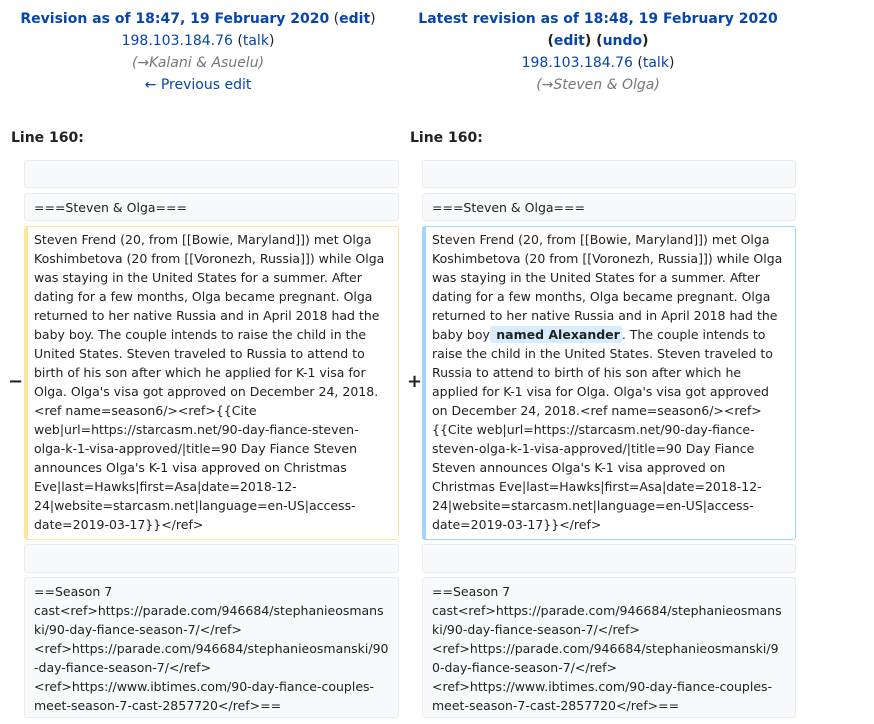  I want to click on deleted-line-marker: −, so click(16, 381).